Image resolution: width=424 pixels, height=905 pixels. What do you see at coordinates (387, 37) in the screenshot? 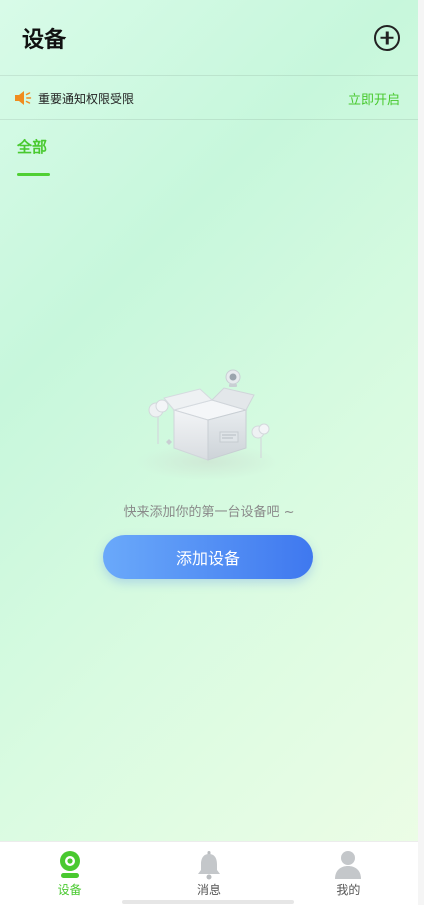
I see `add-device-icon` at bounding box center [387, 37].